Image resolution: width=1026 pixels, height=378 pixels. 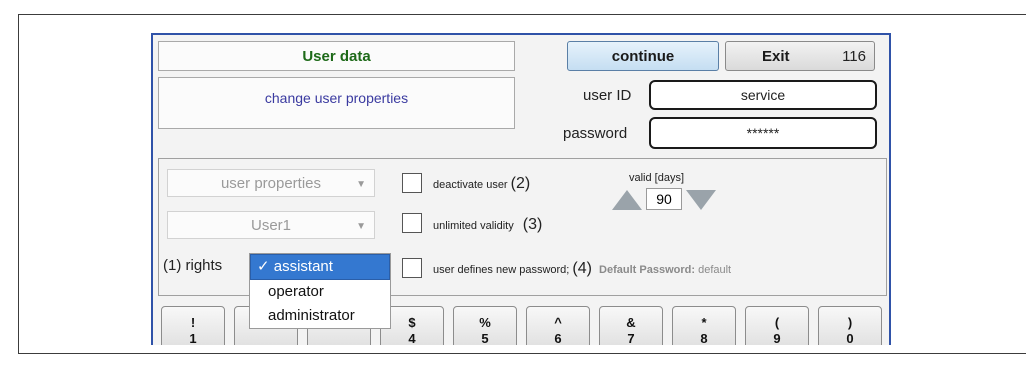 I want to click on exit-label: Exit, so click(x=776, y=56).